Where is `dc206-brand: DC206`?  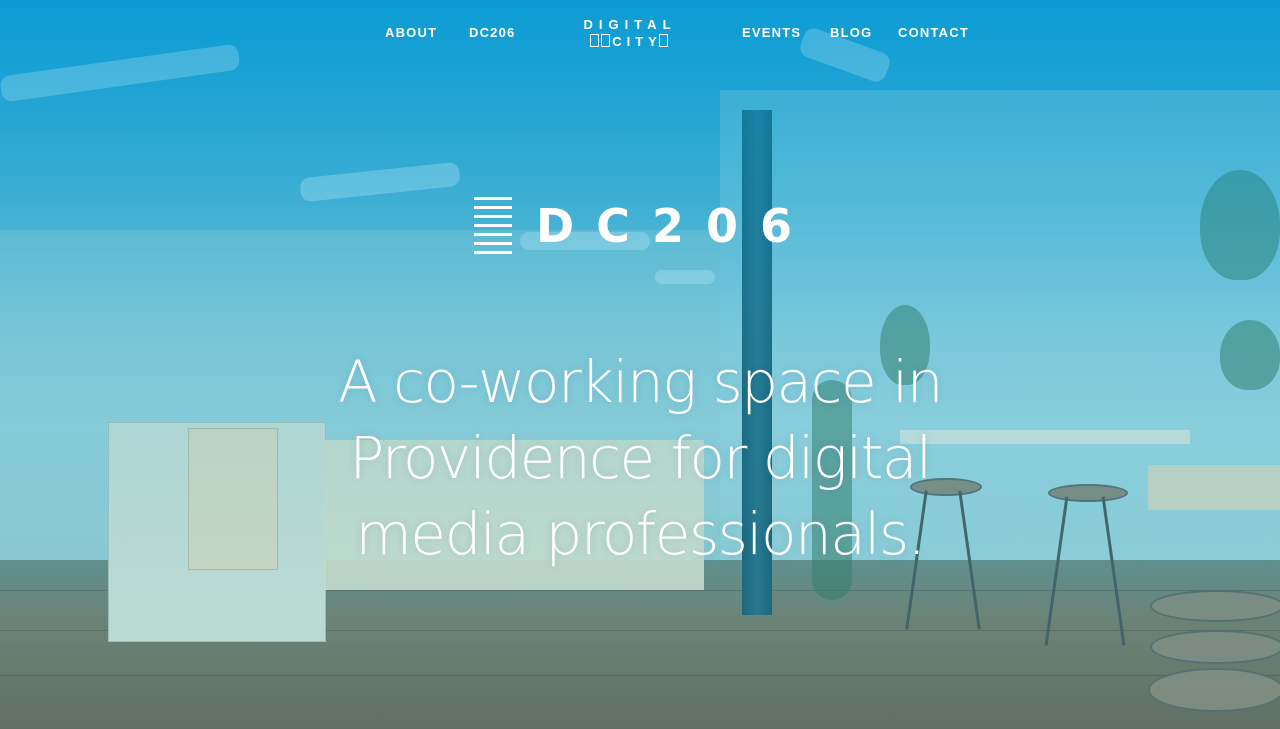
dc206-brand: DC206 is located at coordinates (644, 226).